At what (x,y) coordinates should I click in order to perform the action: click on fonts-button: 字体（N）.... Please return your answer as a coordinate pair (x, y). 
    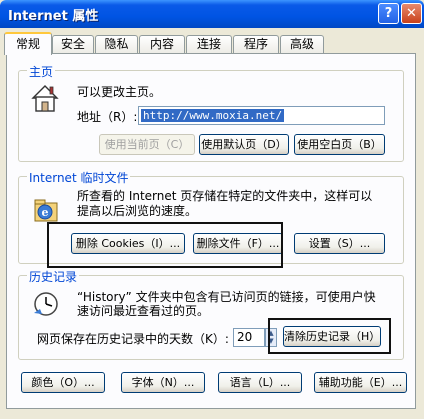
    Looking at the image, I should click on (163, 382).